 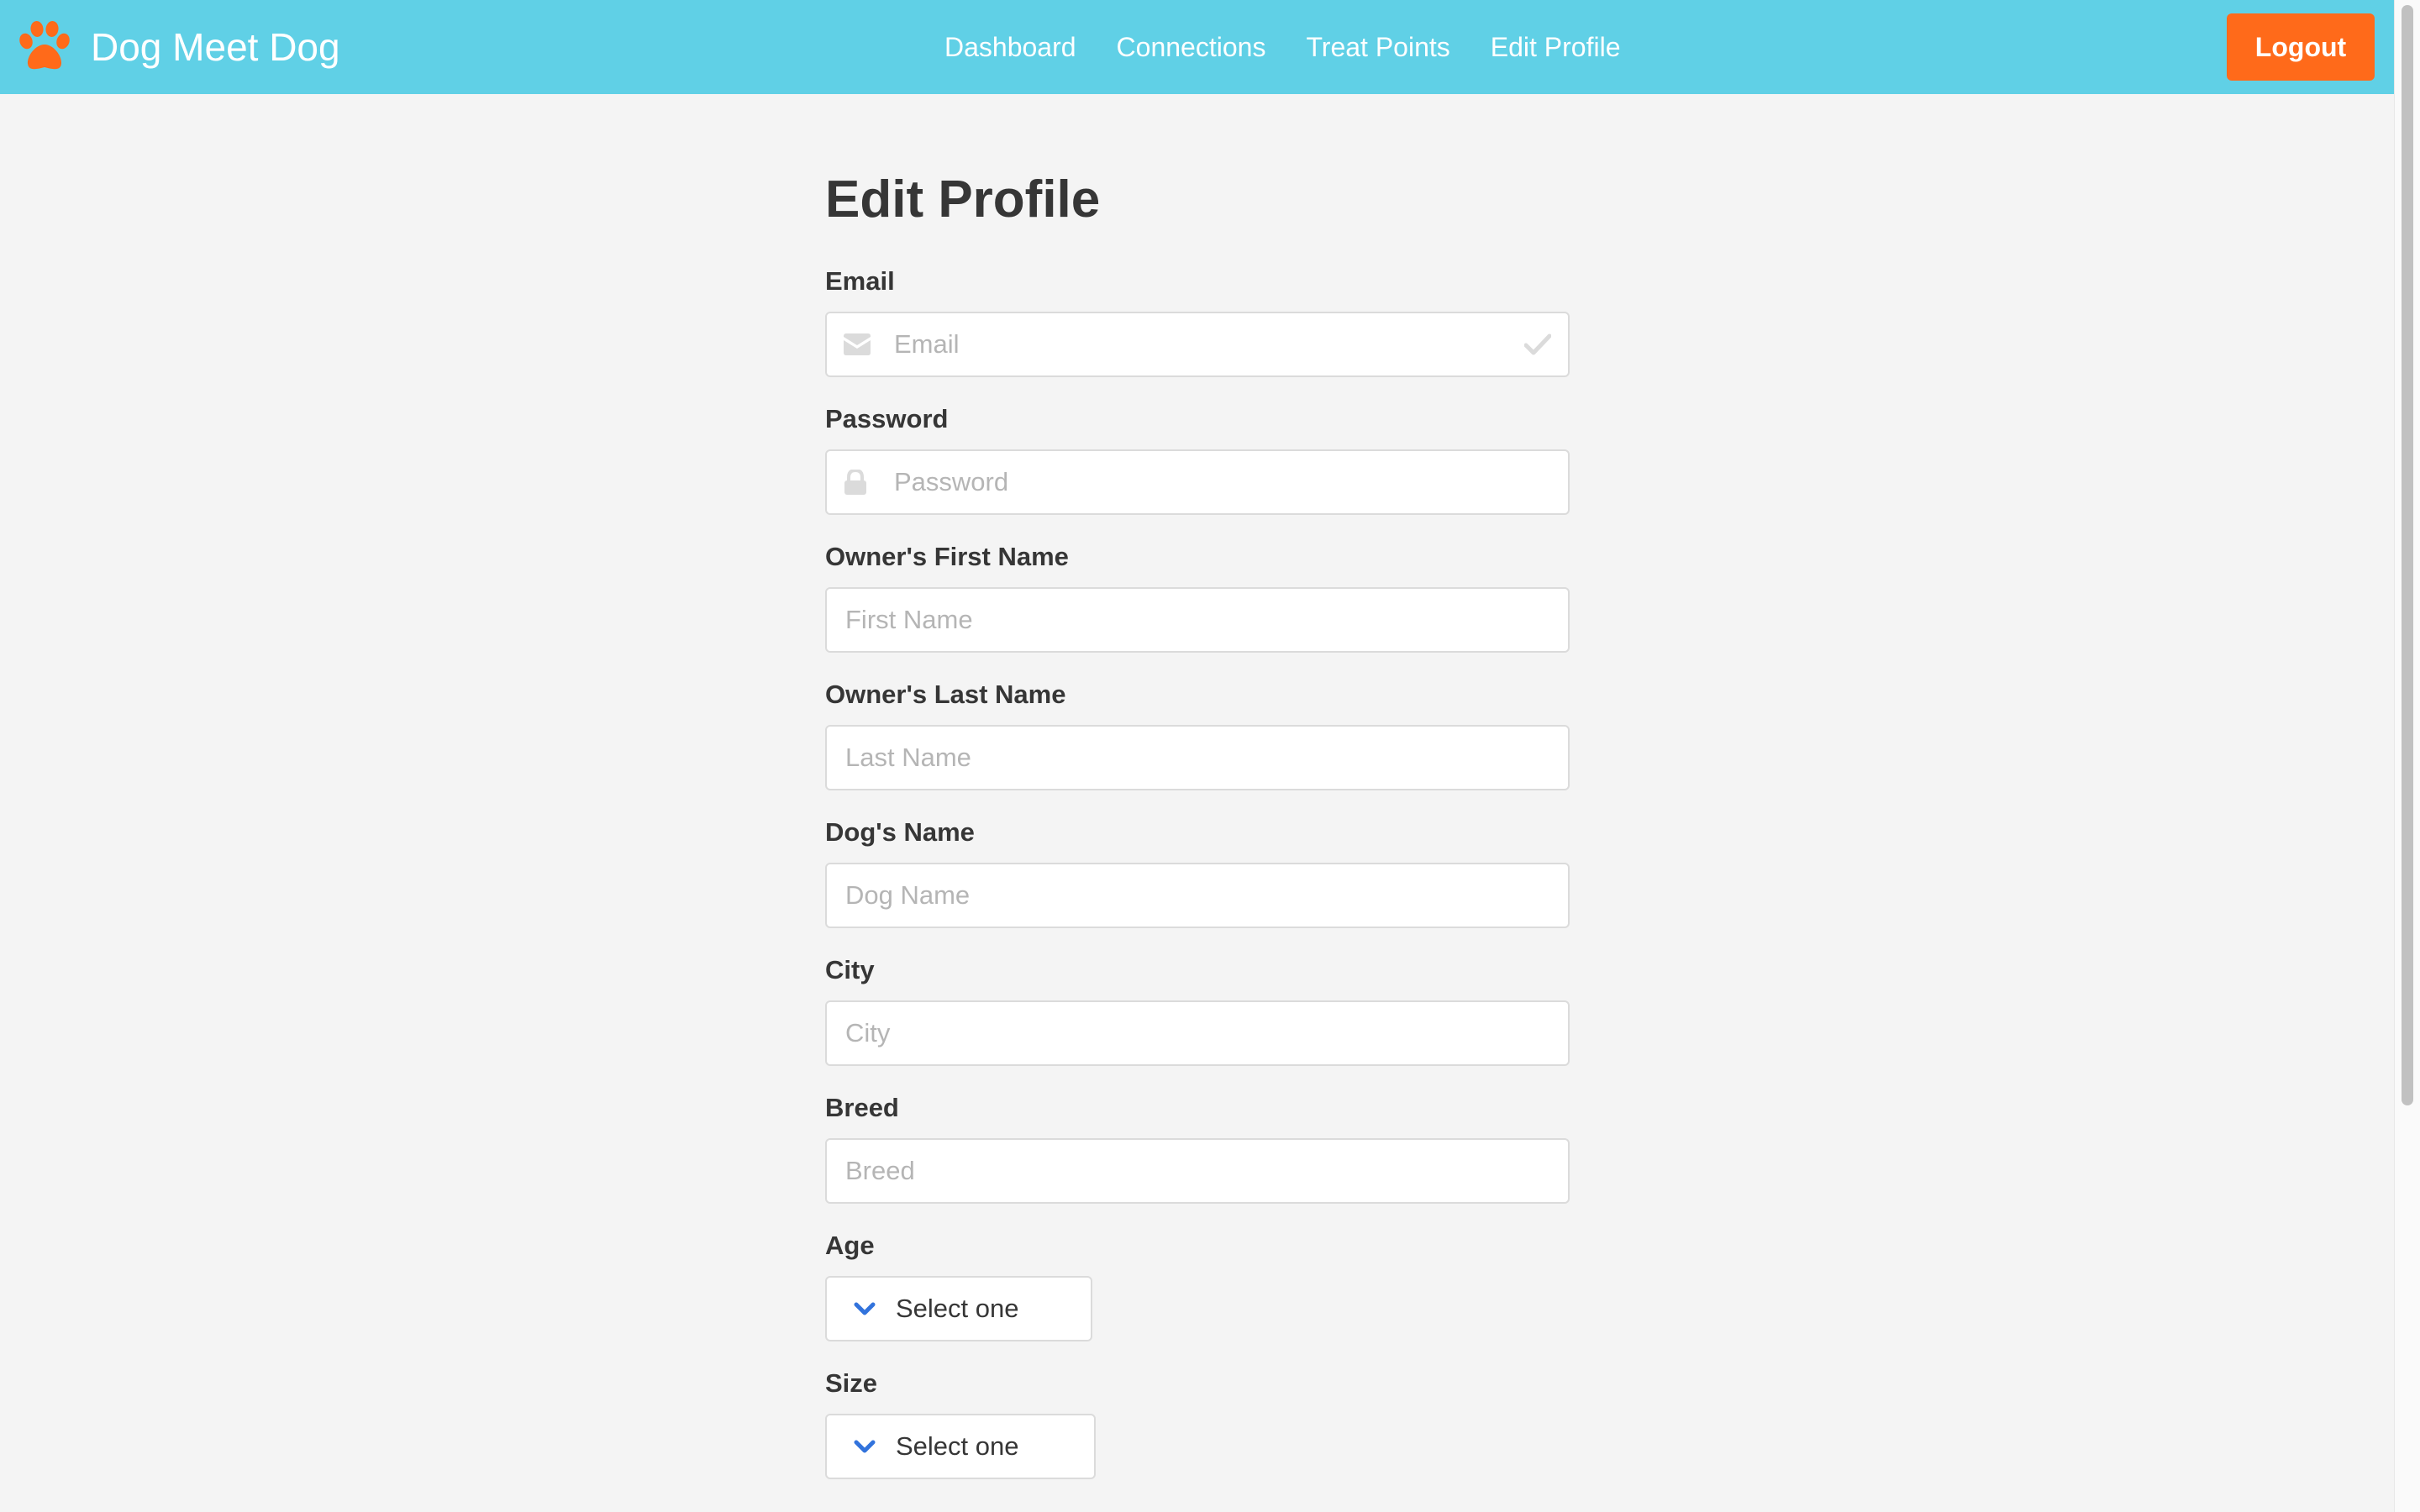 I want to click on email-input, so click(x=1197, y=344).